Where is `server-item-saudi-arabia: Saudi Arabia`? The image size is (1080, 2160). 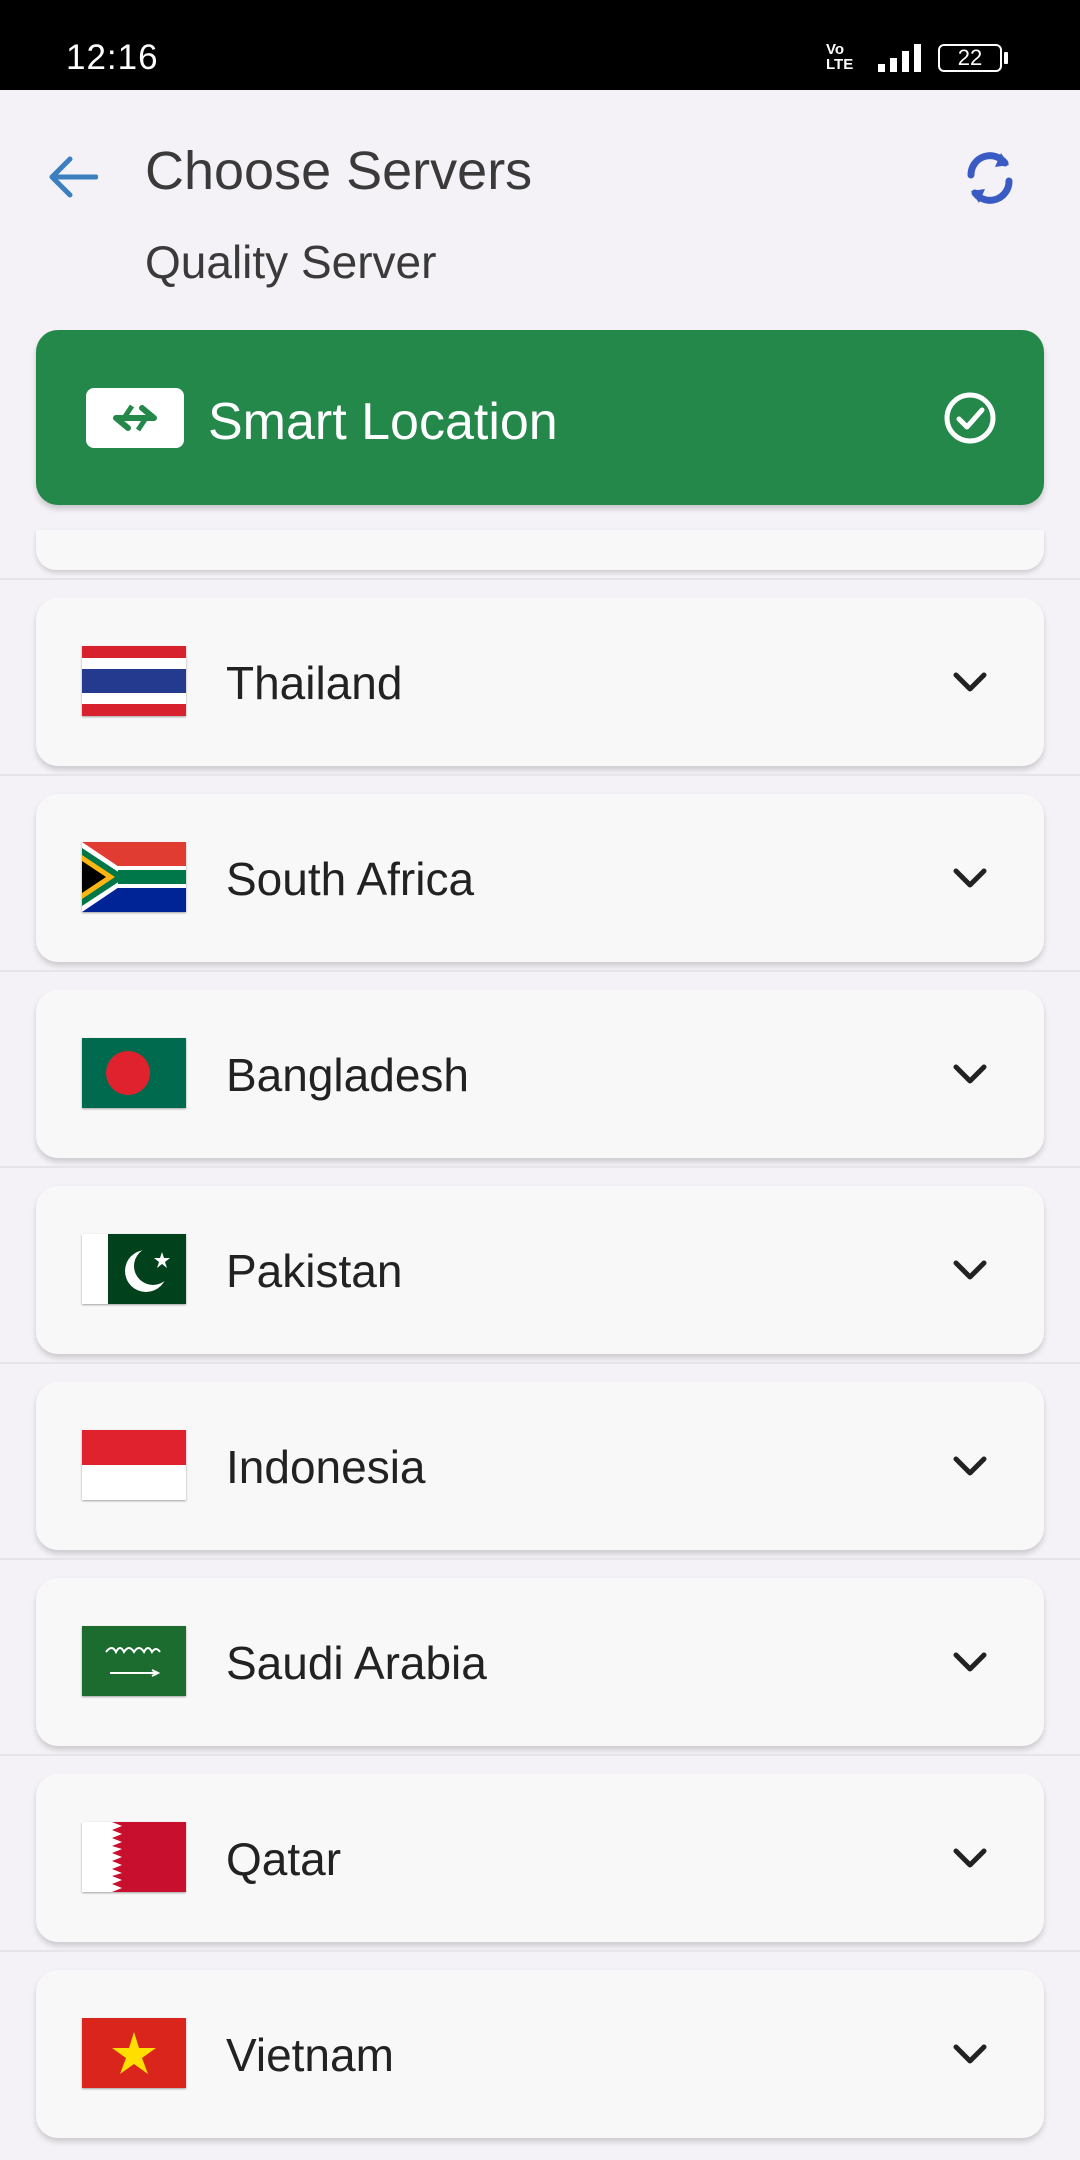
server-item-saudi-arabia: Saudi Arabia is located at coordinates (540, 1662).